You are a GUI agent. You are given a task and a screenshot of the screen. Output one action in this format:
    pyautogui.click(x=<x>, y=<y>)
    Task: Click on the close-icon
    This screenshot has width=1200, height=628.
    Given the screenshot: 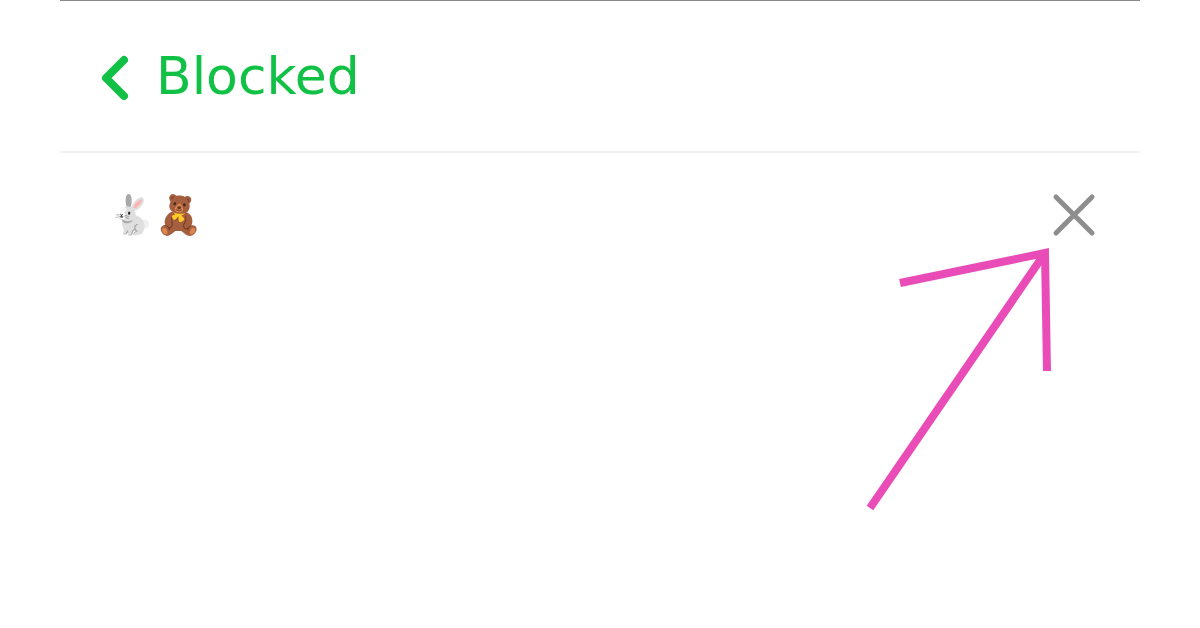 What is the action you would take?
    pyautogui.click(x=1074, y=215)
    